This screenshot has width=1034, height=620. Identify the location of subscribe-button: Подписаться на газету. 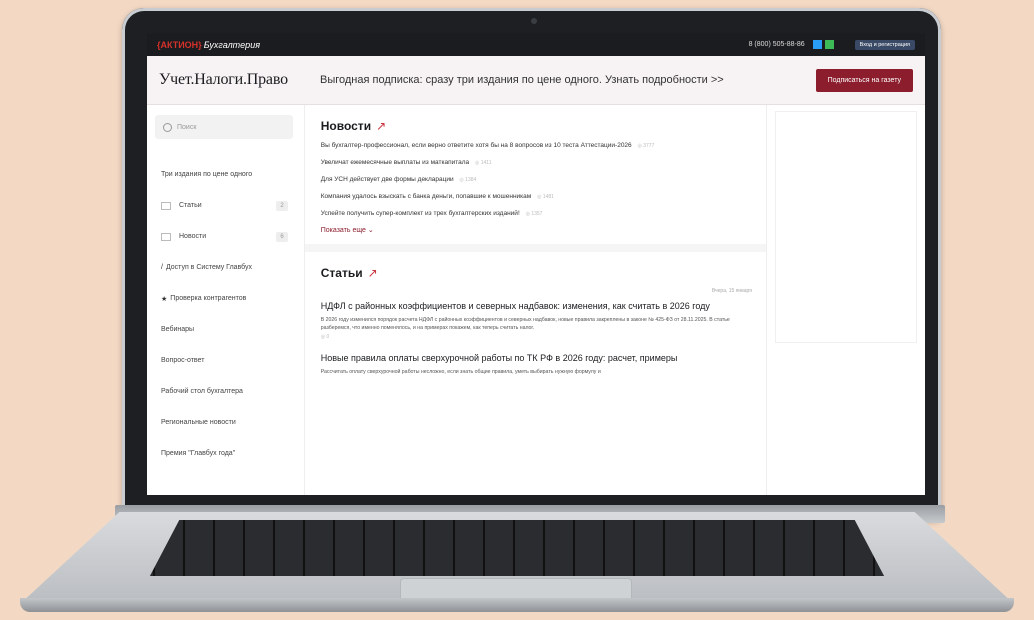
(864, 80).